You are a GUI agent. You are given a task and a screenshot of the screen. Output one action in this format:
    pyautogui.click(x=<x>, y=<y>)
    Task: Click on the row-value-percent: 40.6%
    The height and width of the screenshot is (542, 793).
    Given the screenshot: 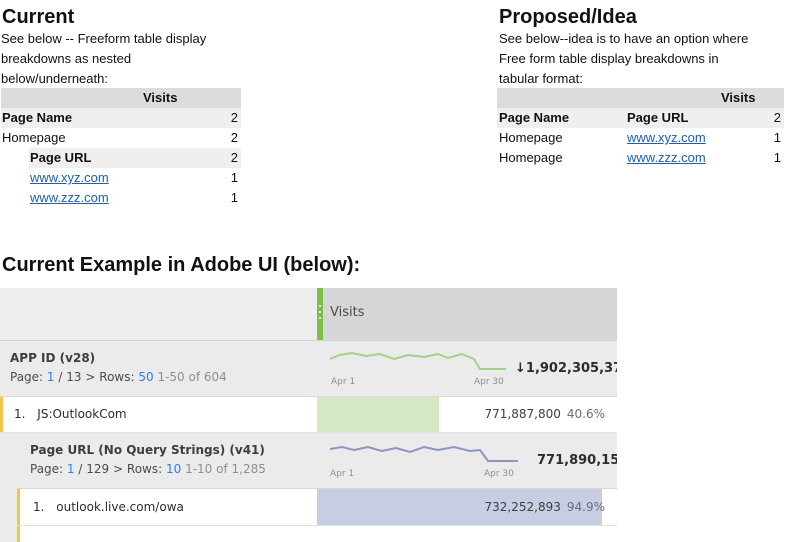 What is the action you would take?
    pyautogui.click(x=585, y=414)
    